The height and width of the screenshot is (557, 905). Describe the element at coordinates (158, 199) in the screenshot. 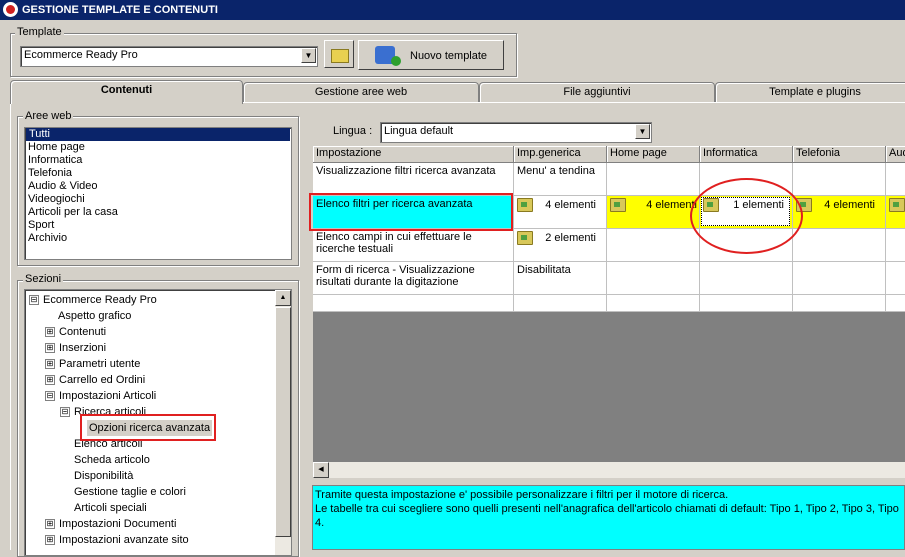

I see `list-item: Videogiochi` at that location.